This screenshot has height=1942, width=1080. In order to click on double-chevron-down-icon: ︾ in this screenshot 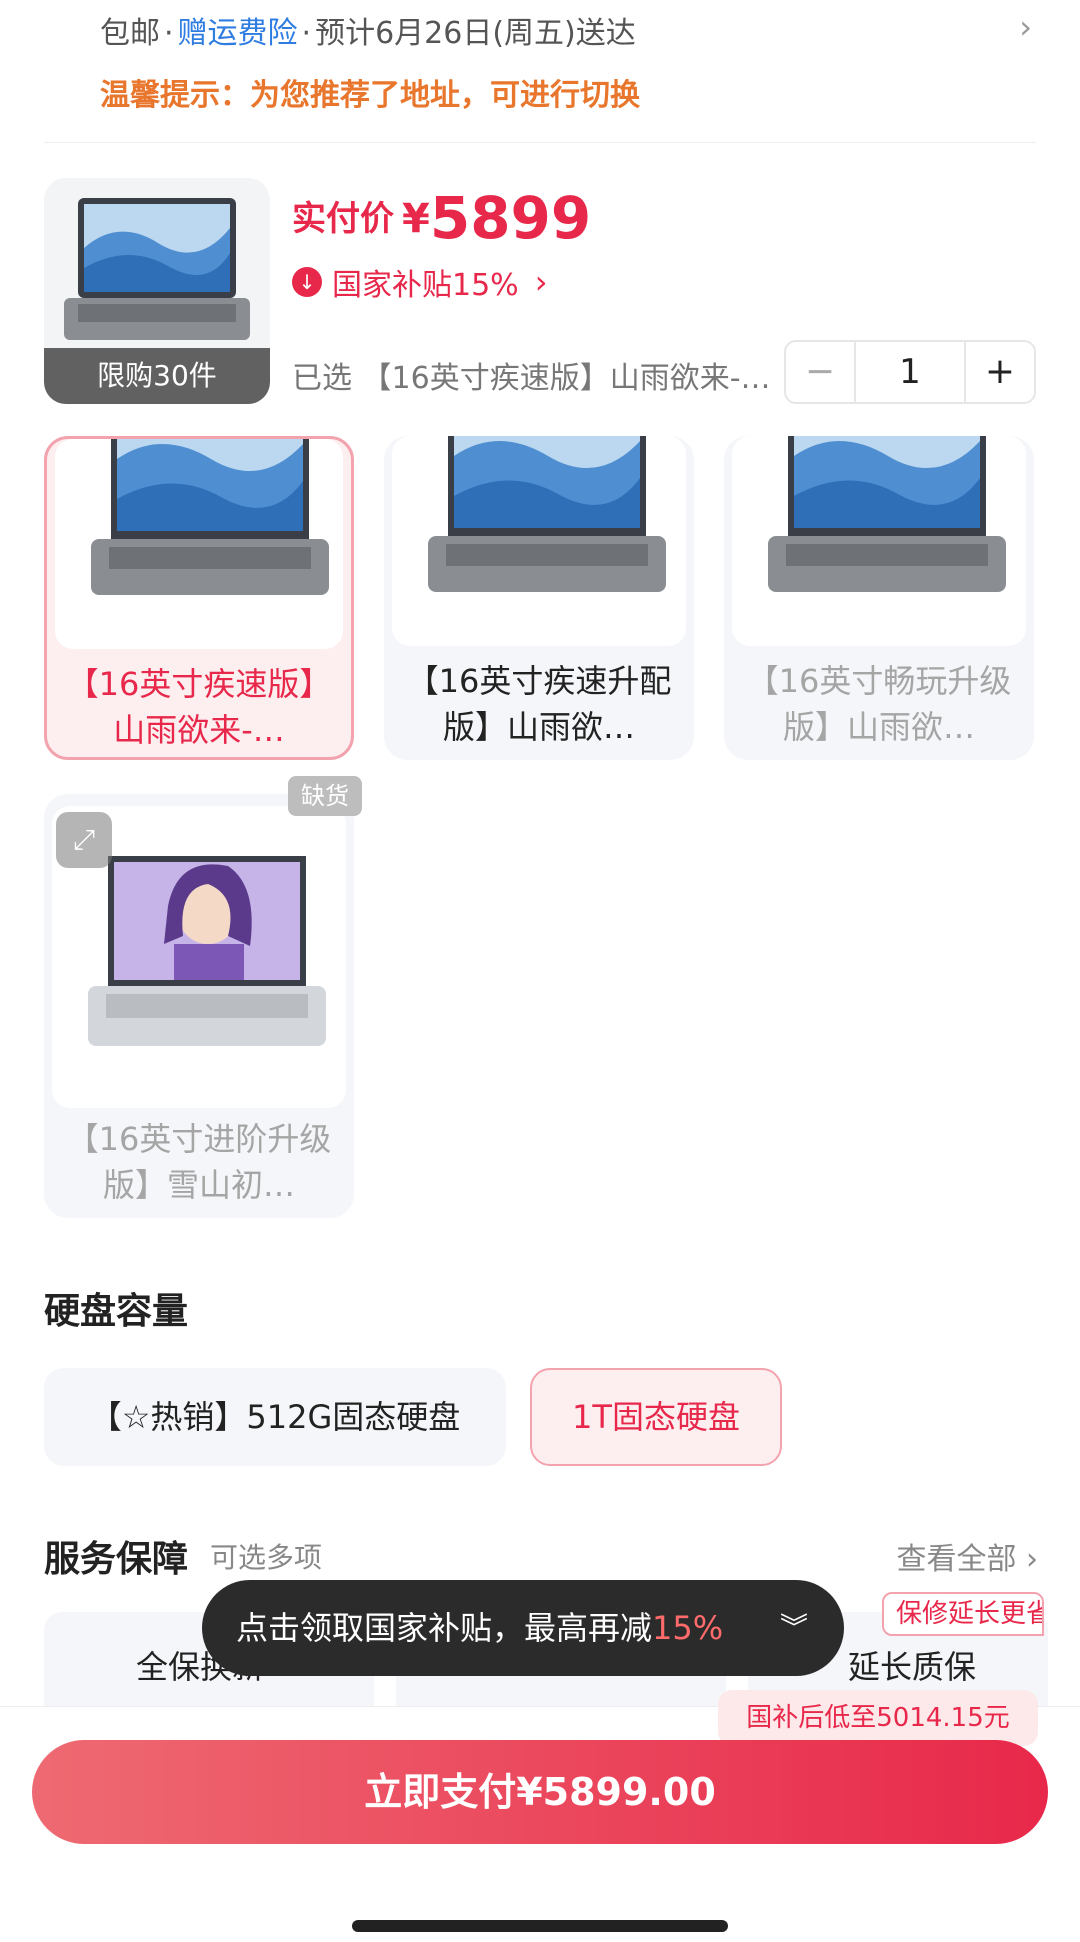, I will do `click(793, 1627)`.